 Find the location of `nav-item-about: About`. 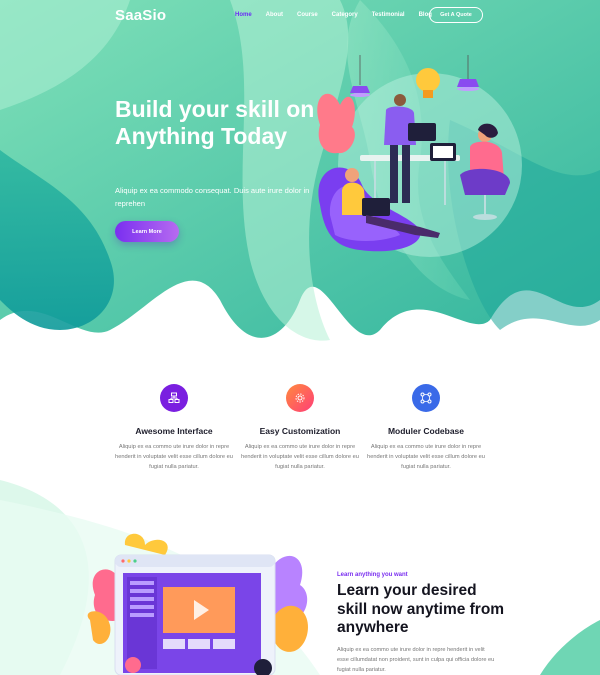

nav-item-about: About is located at coordinates (274, 15).